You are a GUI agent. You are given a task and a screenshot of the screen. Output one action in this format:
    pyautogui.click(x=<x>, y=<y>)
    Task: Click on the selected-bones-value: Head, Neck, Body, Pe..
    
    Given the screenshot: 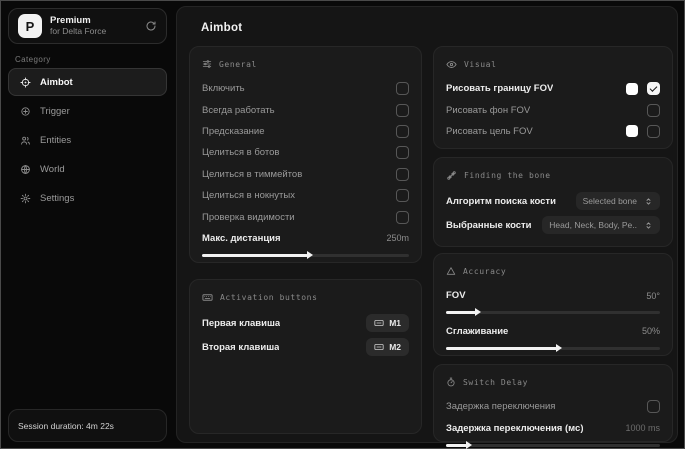 What is the action you would take?
    pyautogui.click(x=593, y=225)
    